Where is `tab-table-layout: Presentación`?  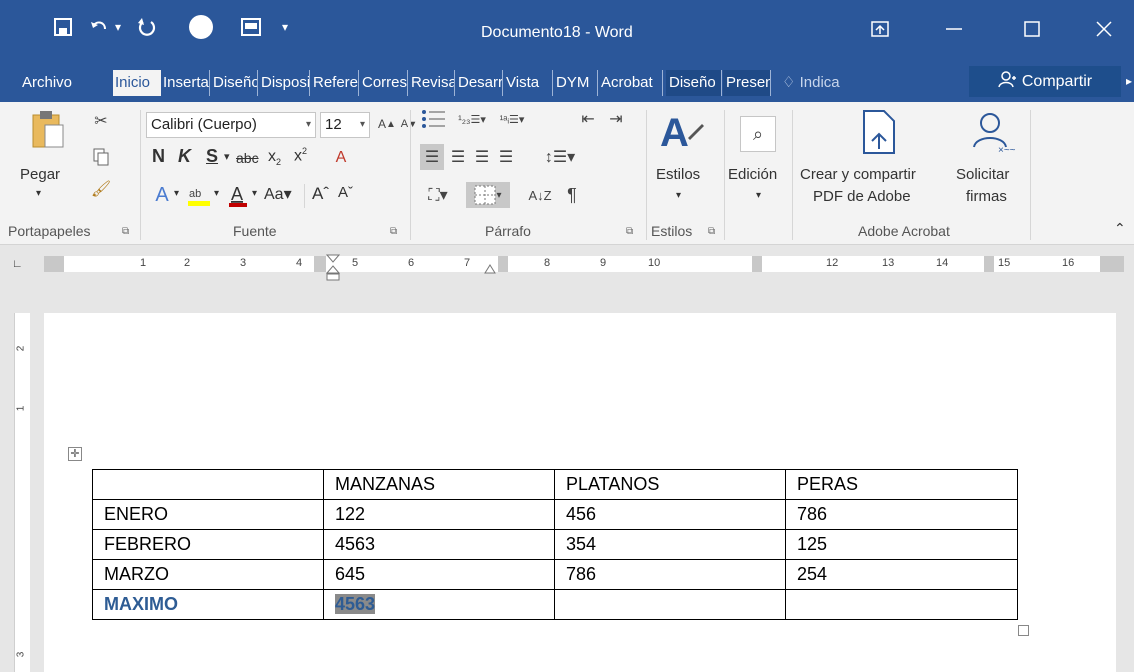
tab-table-layout: Presentación is located at coordinates (747, 83).